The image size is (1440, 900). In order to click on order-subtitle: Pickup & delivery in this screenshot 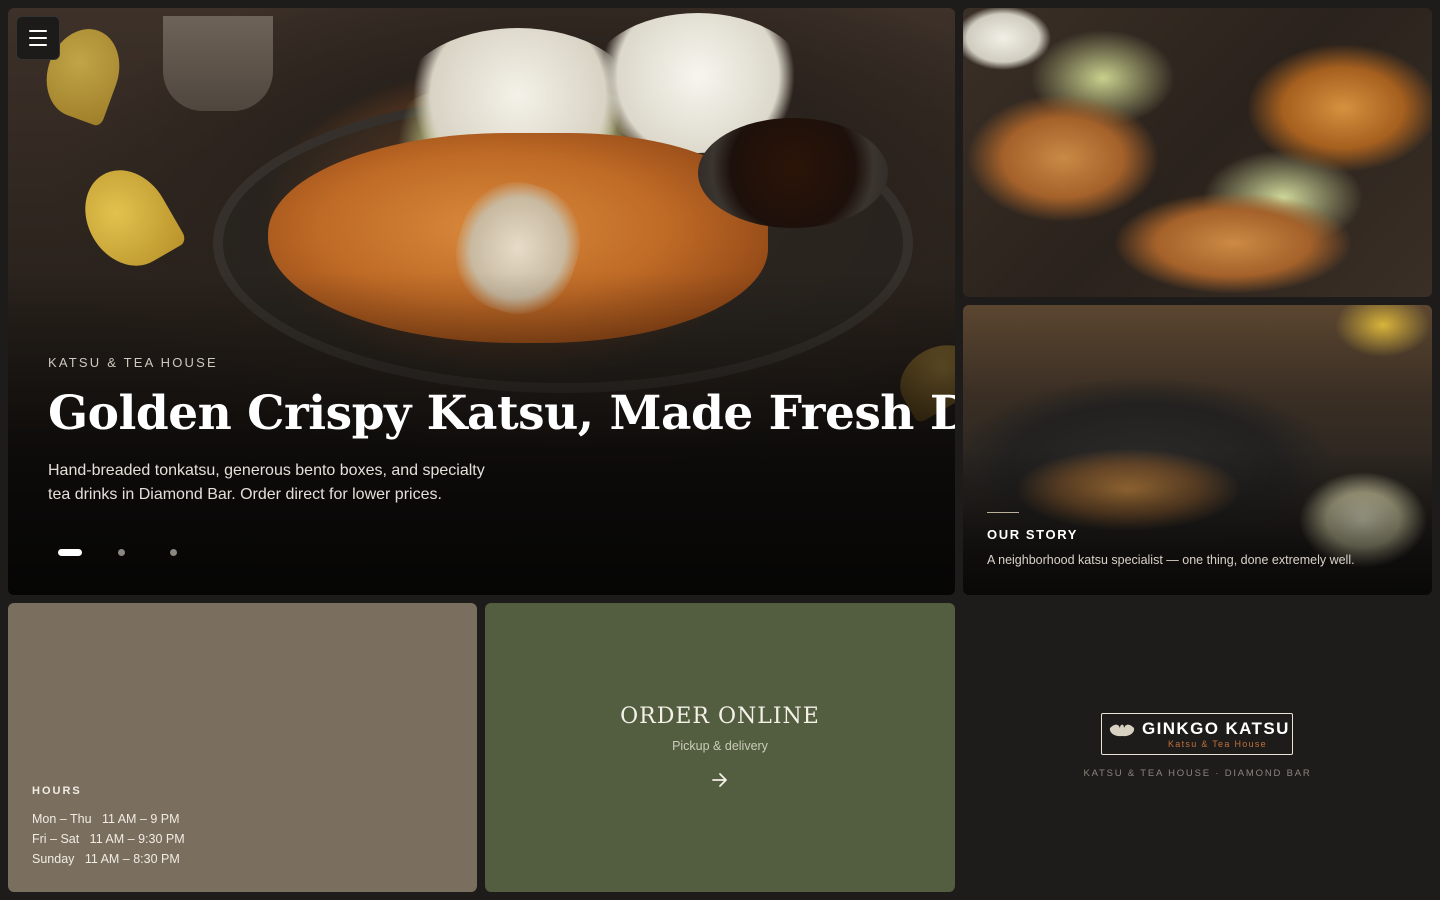, I will do `click(720, 746)`.